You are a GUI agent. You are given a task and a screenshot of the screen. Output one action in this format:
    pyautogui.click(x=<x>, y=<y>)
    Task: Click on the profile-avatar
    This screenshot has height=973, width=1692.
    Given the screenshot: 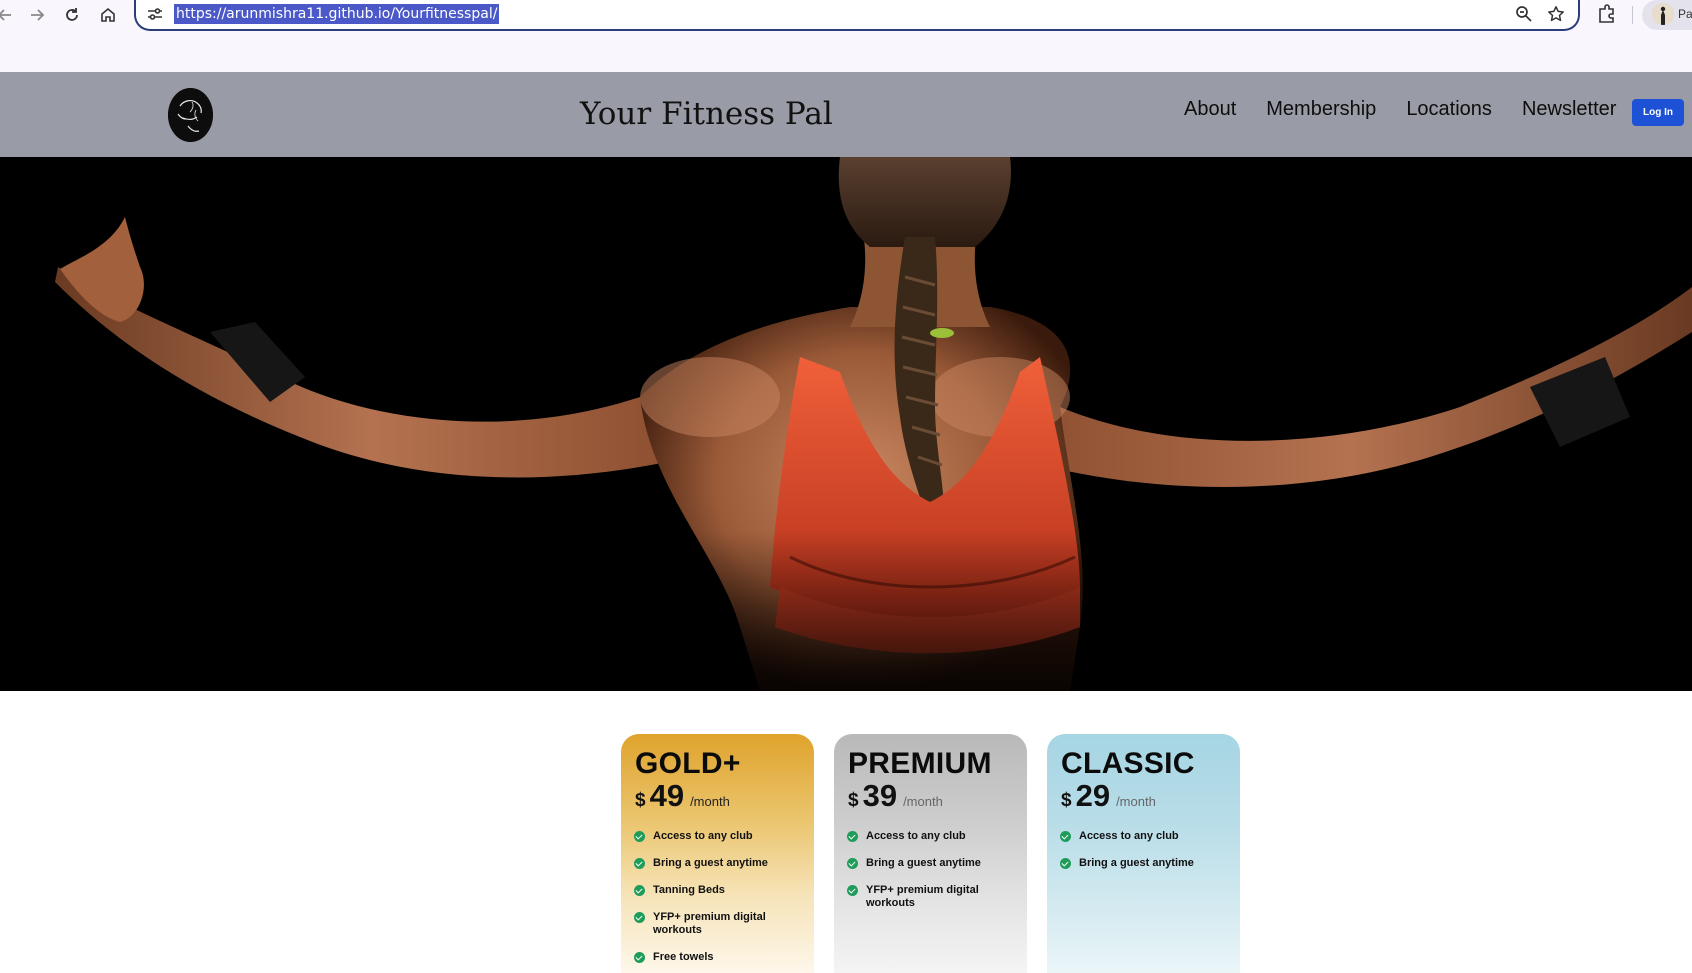 What is the action you would take?
    pyautogui.click(x=1663, y=14)
    